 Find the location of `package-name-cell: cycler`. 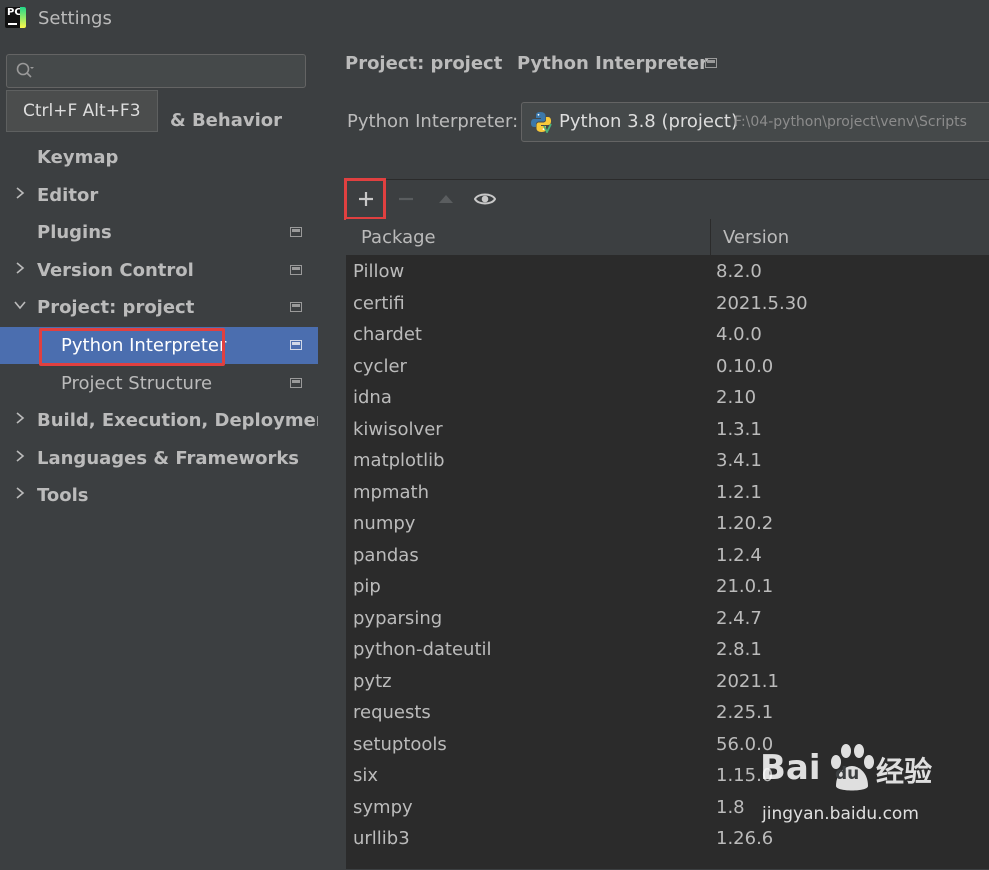

package-name-cell: cycler is located at coordinates (380, 366).